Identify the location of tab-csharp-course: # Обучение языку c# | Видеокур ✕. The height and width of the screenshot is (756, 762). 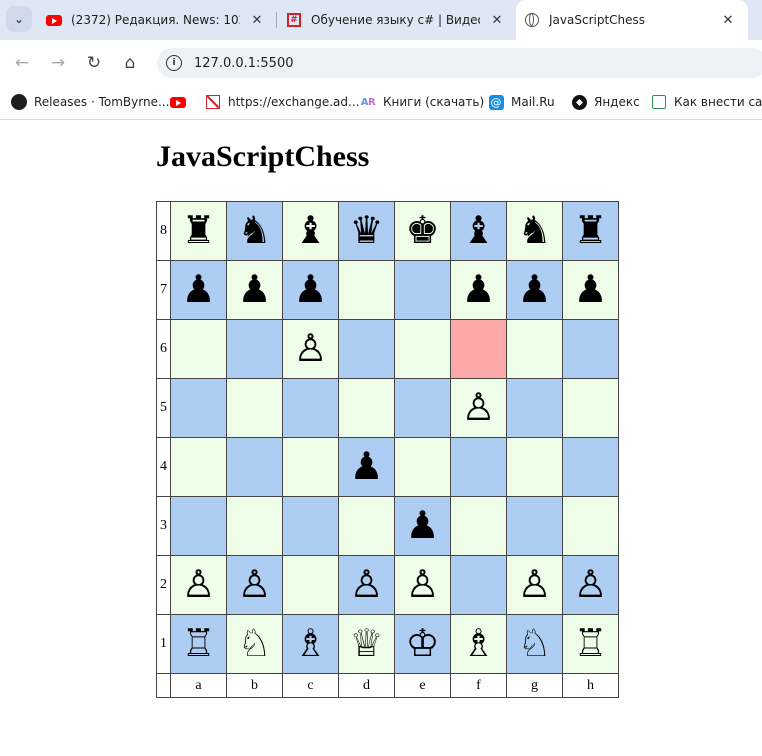
(400, 20).